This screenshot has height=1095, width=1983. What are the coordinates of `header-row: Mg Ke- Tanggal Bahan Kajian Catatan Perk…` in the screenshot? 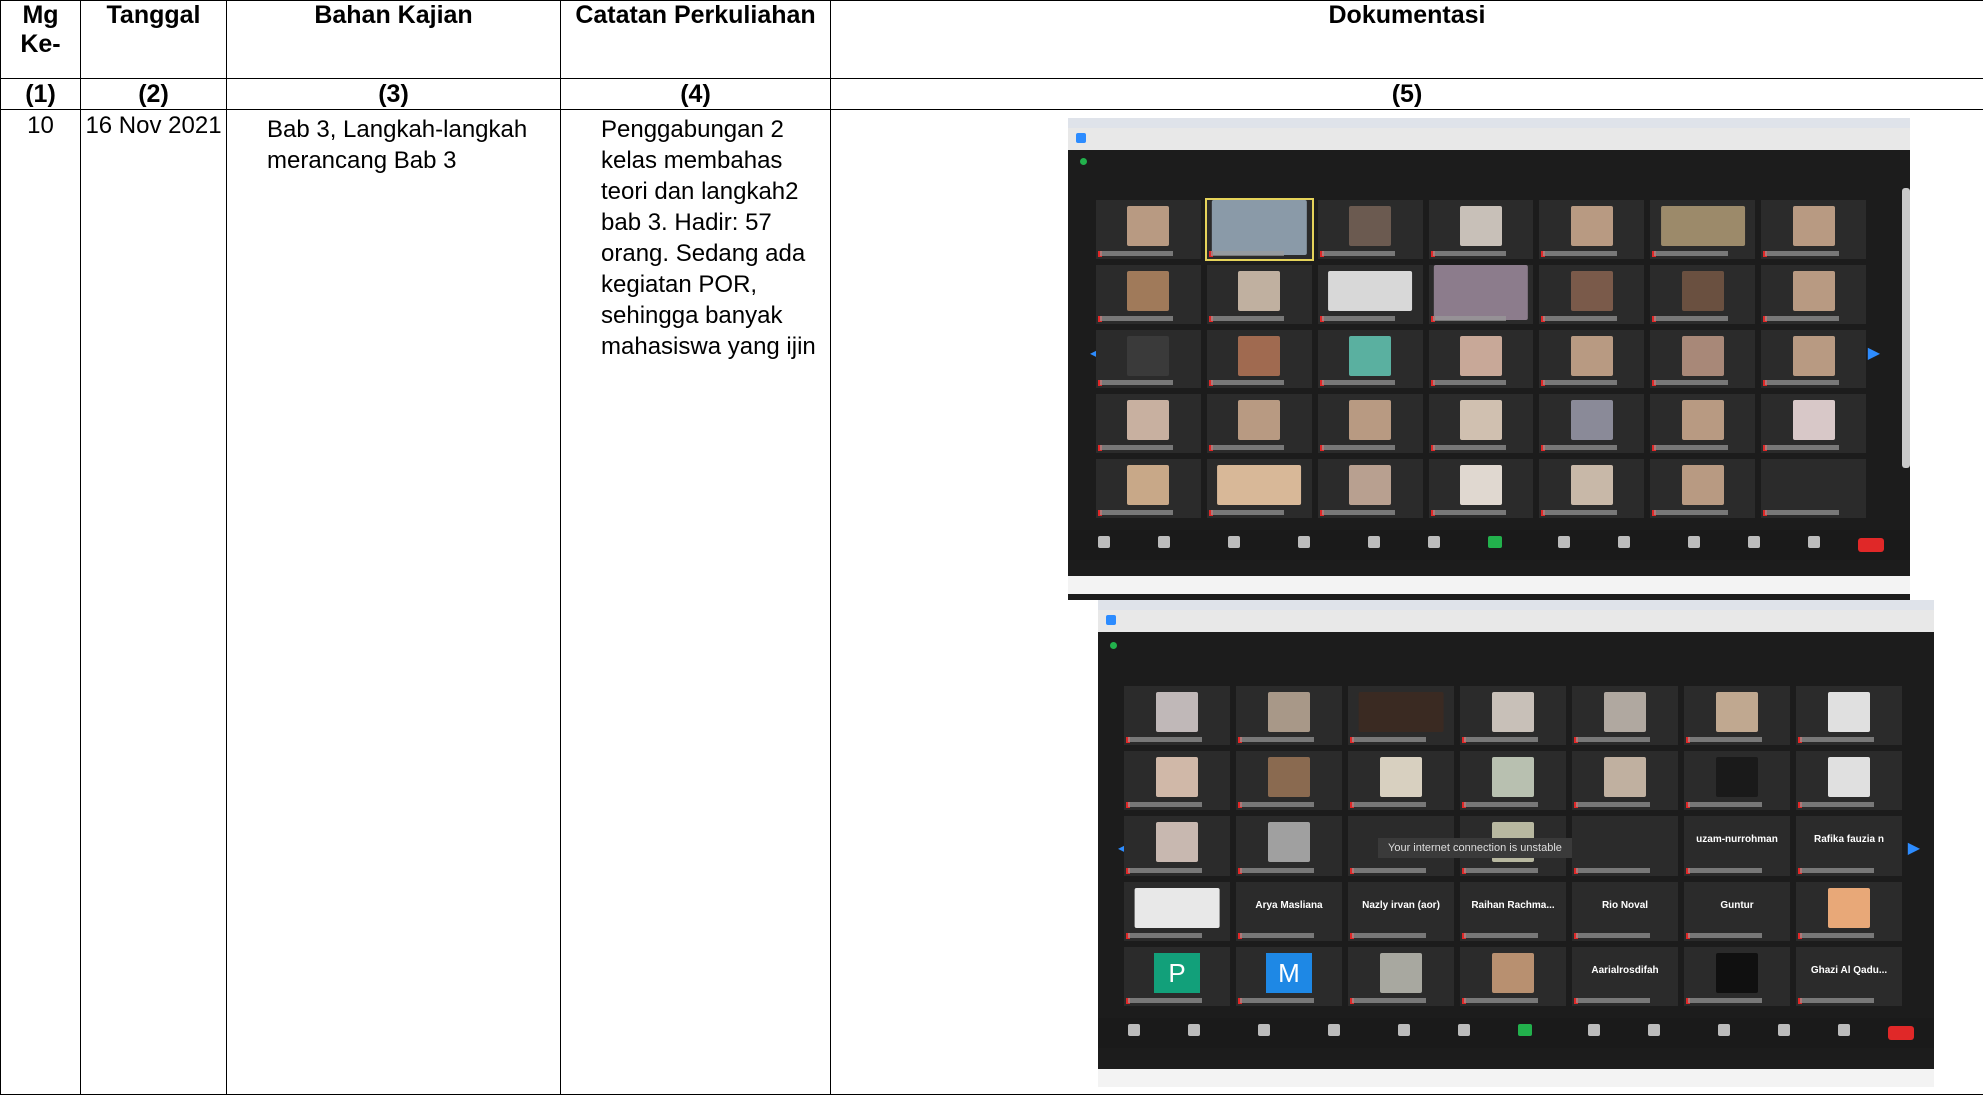 It's located at (992, 40).